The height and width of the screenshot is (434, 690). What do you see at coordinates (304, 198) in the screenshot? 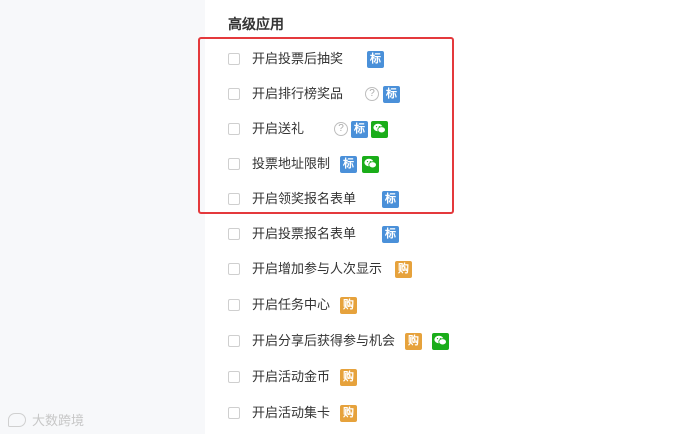
I see `option-label: 开启领奖报名表单` at bounding box center [304, 198].